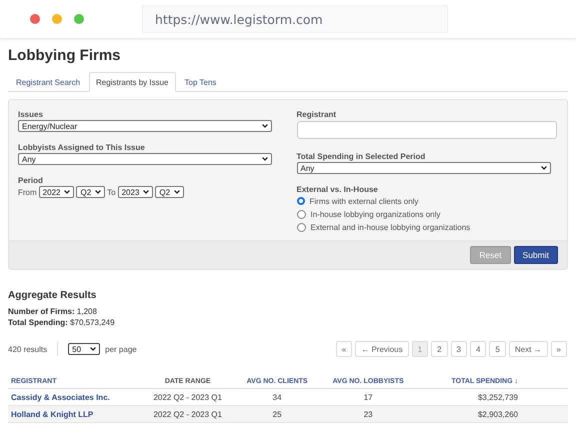 This screenshot has height=437, width=576. Describe the element at coordinates (337, 189) in the screenshot. I see `field-label: External vs. In-House` at that location.